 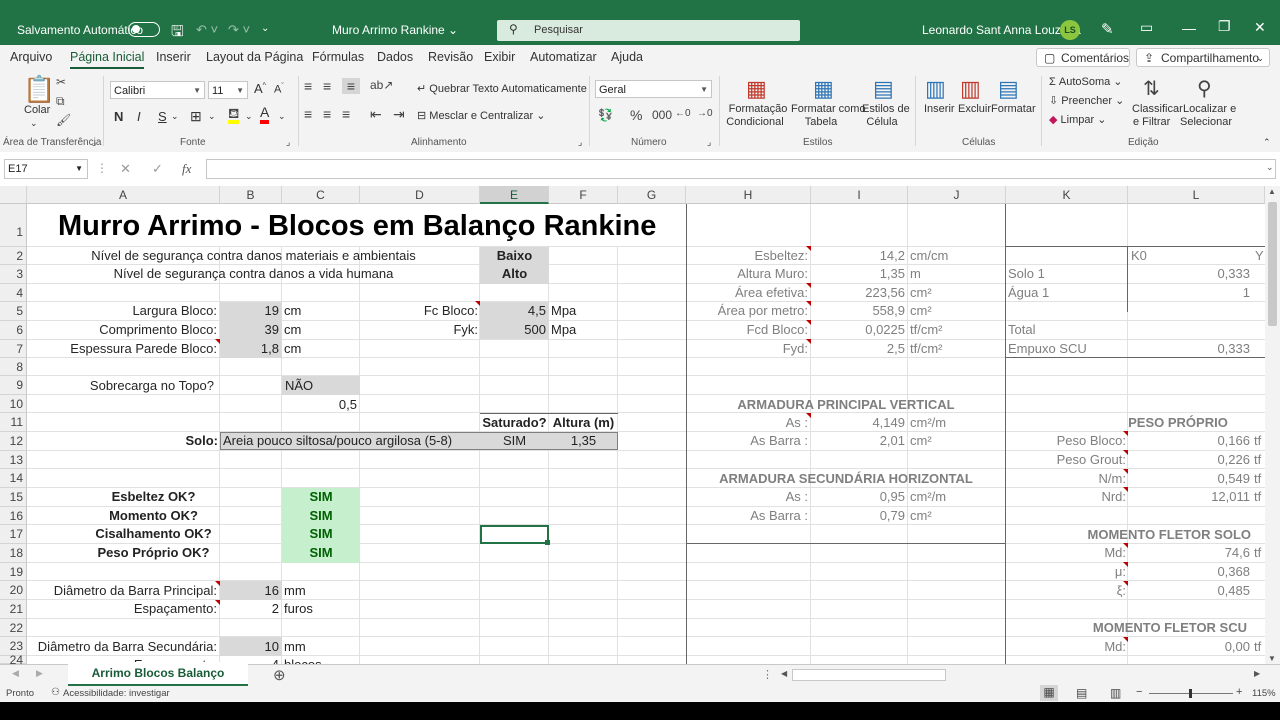 What do you see at coordinates (921, 311) in the screenshot?
I see `cell-j5: cm²` at bounding box center [921, 311].